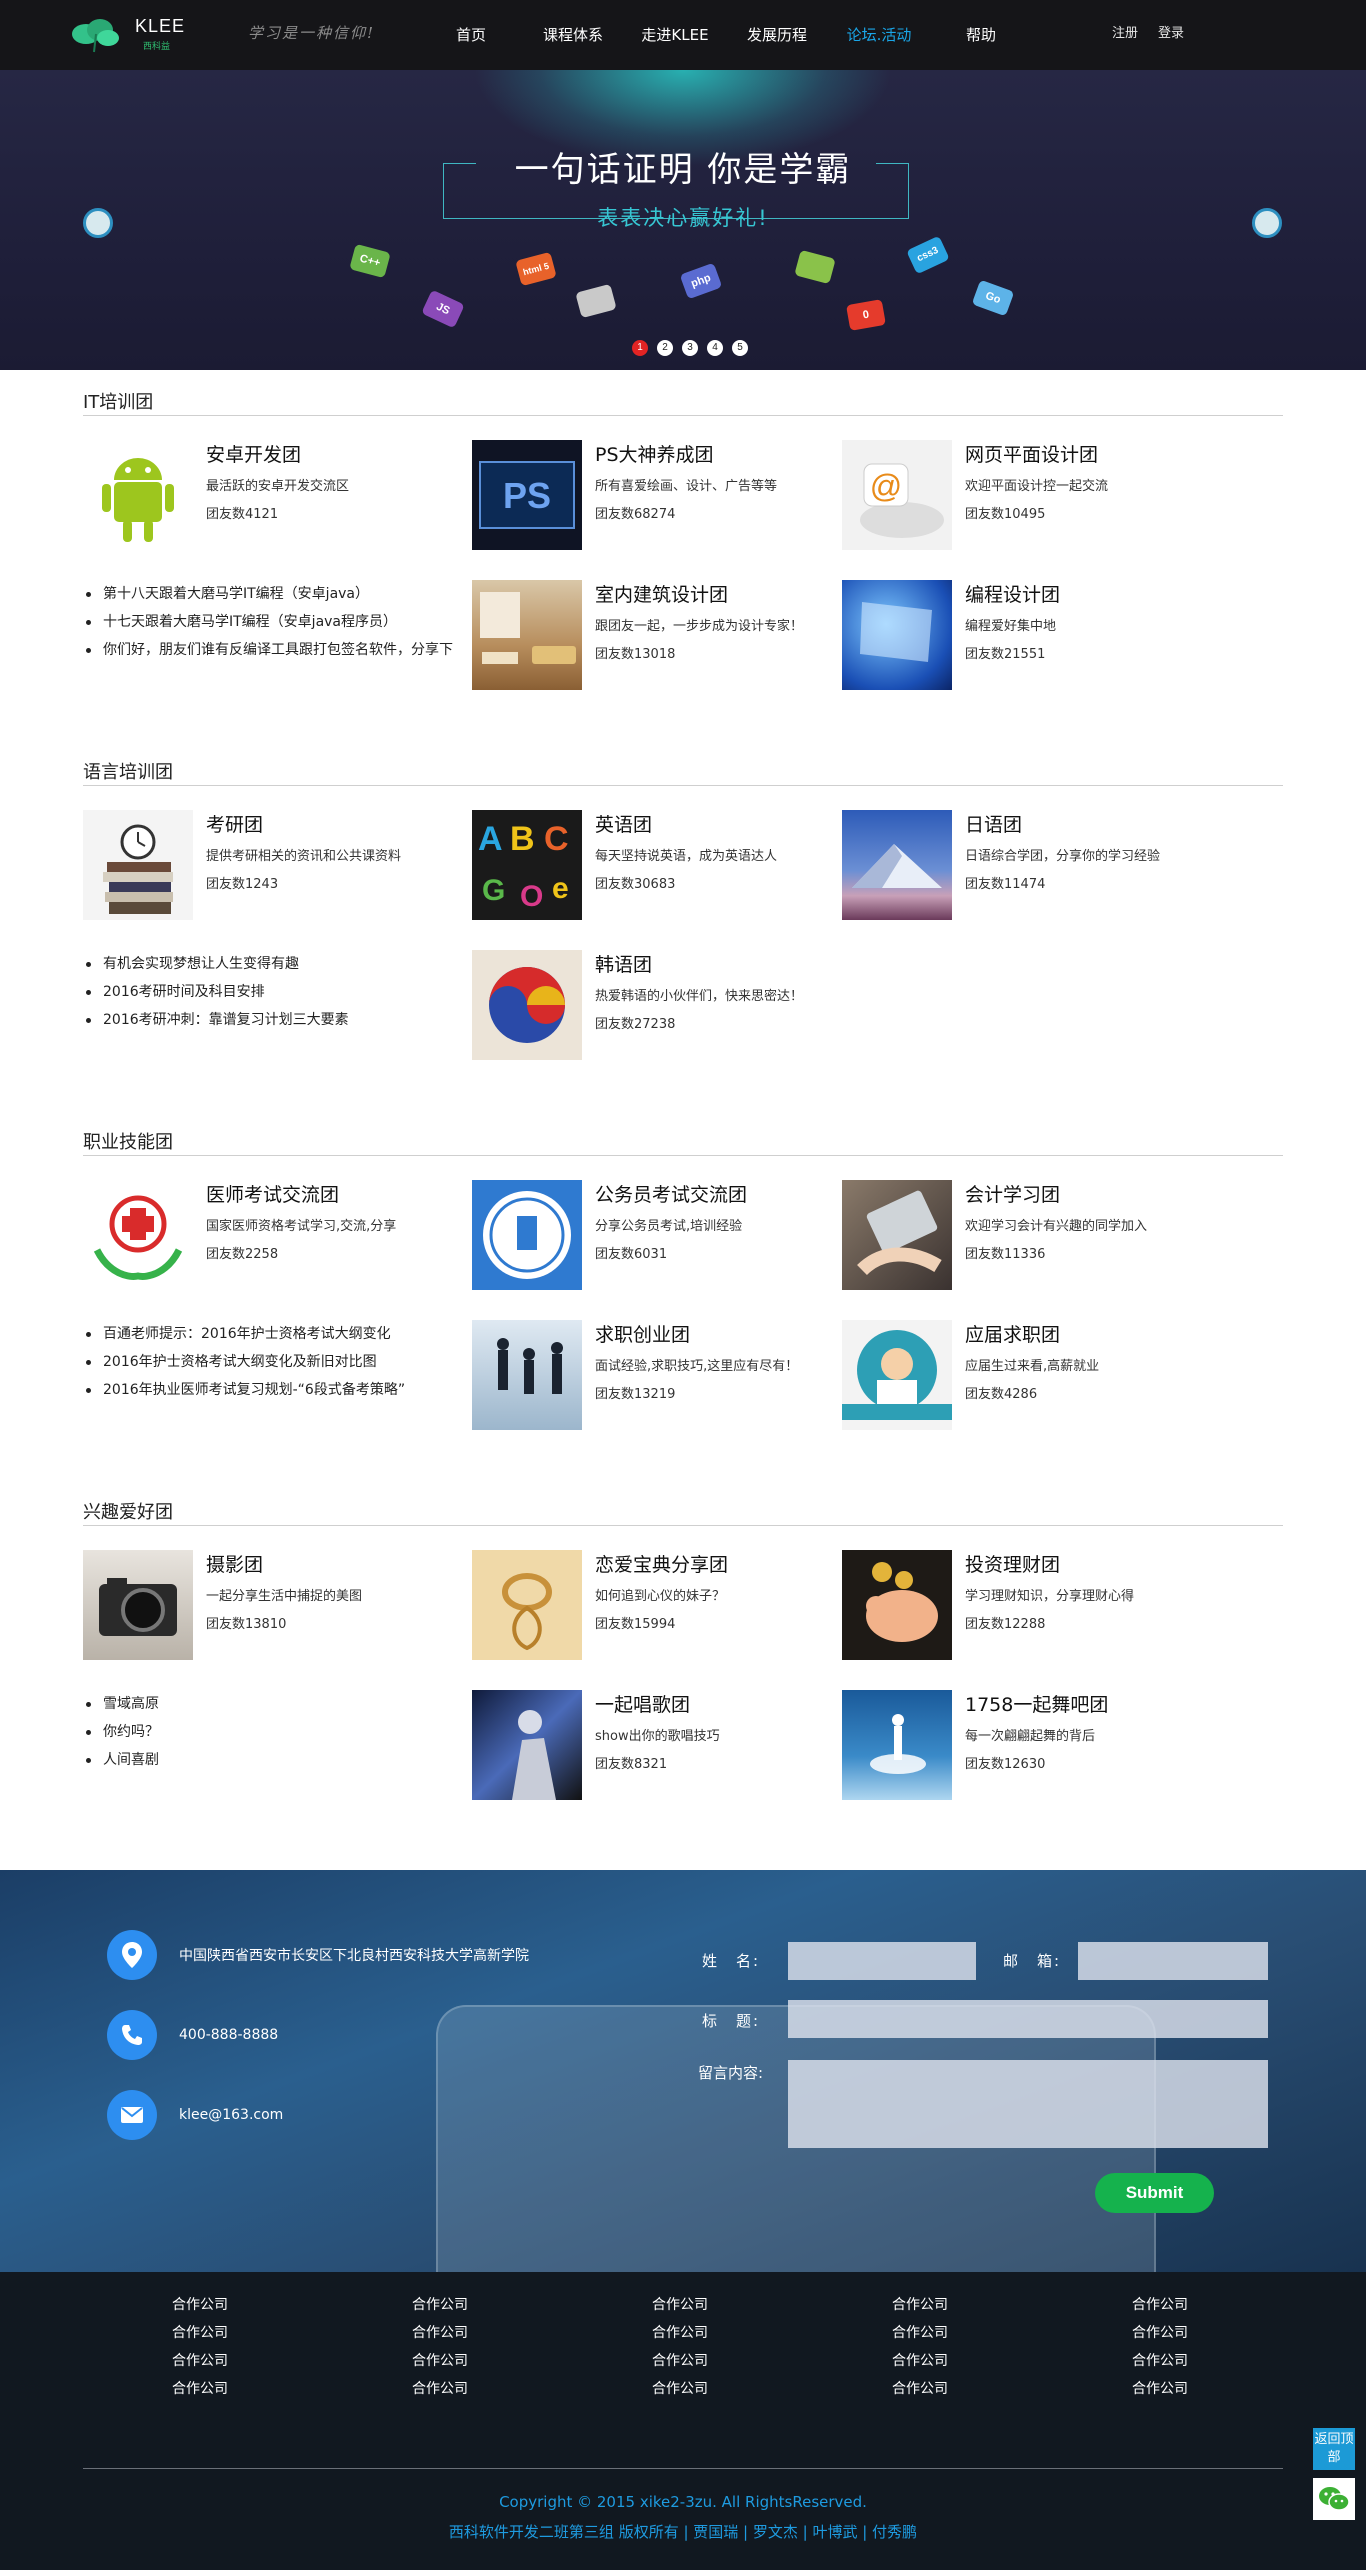  I want to click on menu-item-forum: 论坛.活动, so click(879, 35).